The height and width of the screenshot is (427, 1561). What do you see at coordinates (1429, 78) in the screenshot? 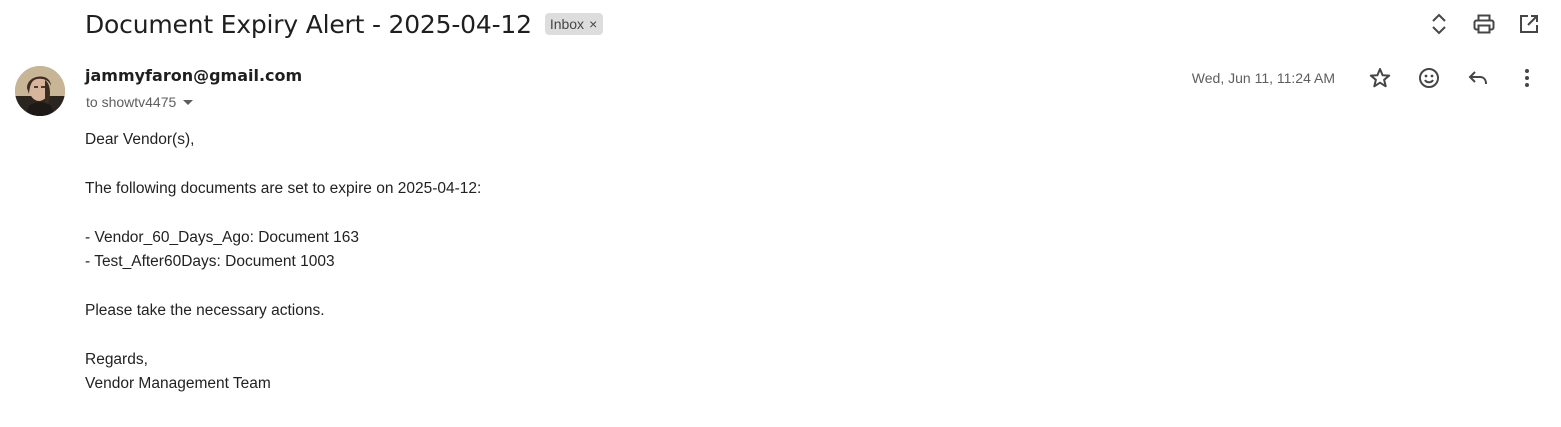
I see `emoji-reaction-icon` at bounding box center [1429, 78].